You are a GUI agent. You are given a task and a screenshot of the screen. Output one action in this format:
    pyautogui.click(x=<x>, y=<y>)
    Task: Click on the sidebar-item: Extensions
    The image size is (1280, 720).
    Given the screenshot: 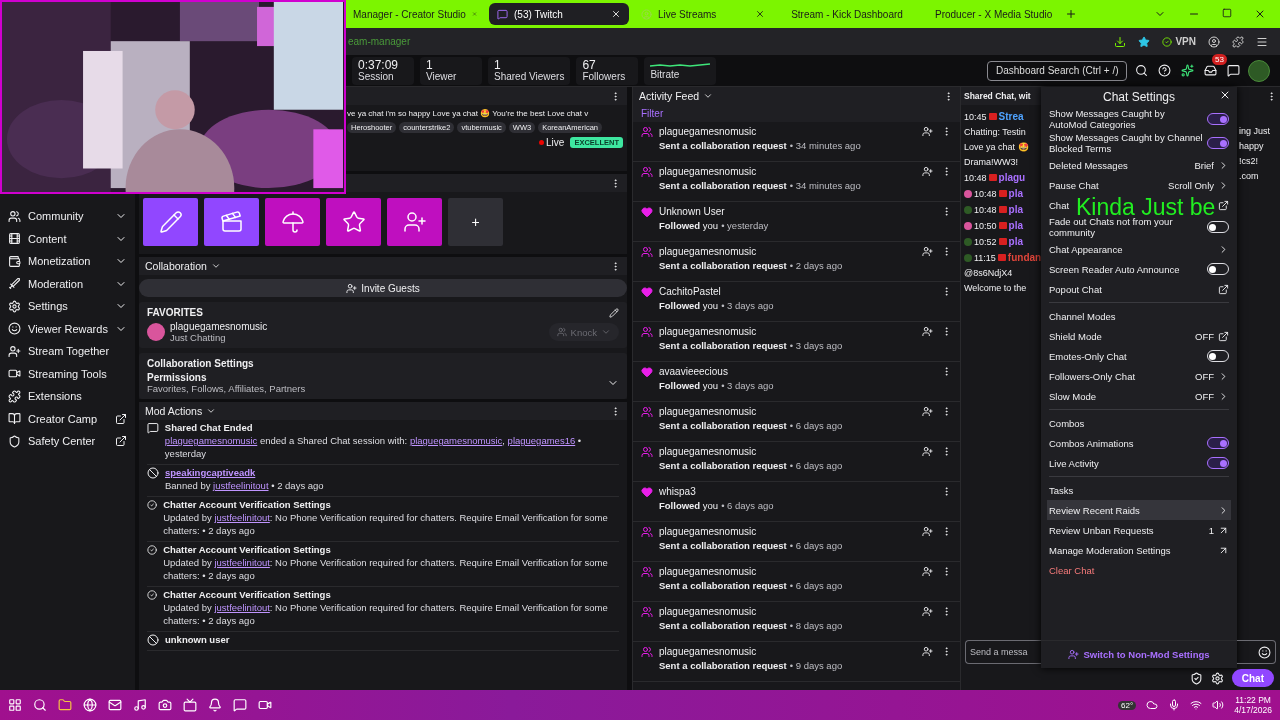 What is the action you would take?
    pyautogui.click(x=67, y=396)
    